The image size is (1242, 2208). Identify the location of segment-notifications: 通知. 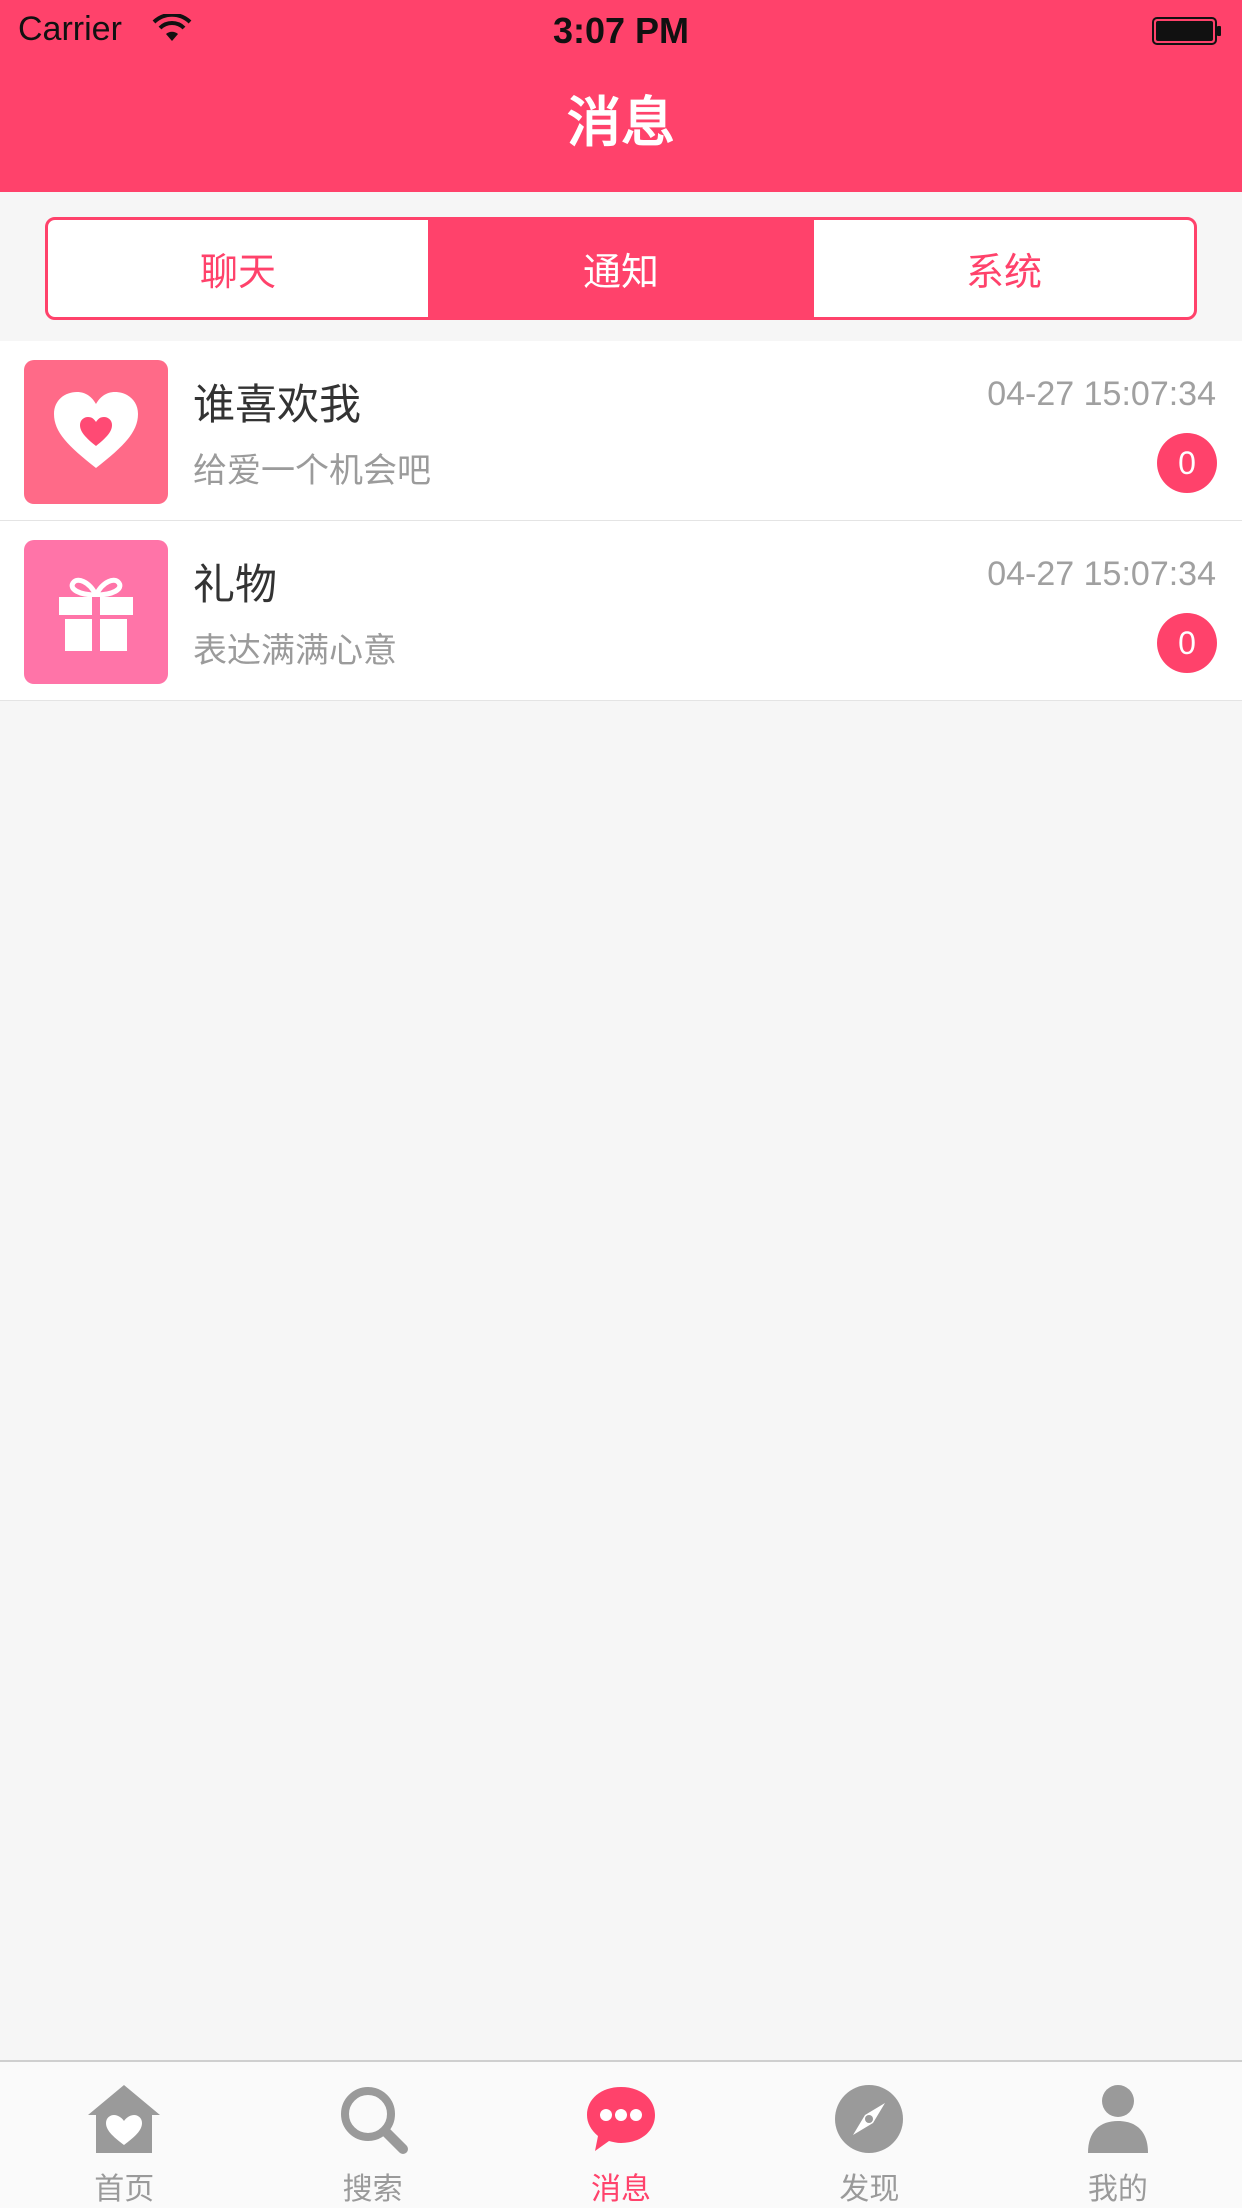
(619, 268).